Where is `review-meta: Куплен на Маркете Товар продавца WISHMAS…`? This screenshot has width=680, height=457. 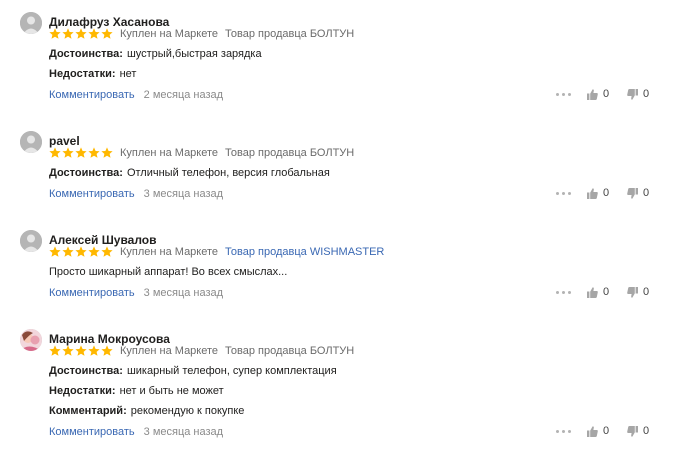
review-meta: Куплен на Маркете Товар продавца WISHMAS… is located at coordinates (216, 252).